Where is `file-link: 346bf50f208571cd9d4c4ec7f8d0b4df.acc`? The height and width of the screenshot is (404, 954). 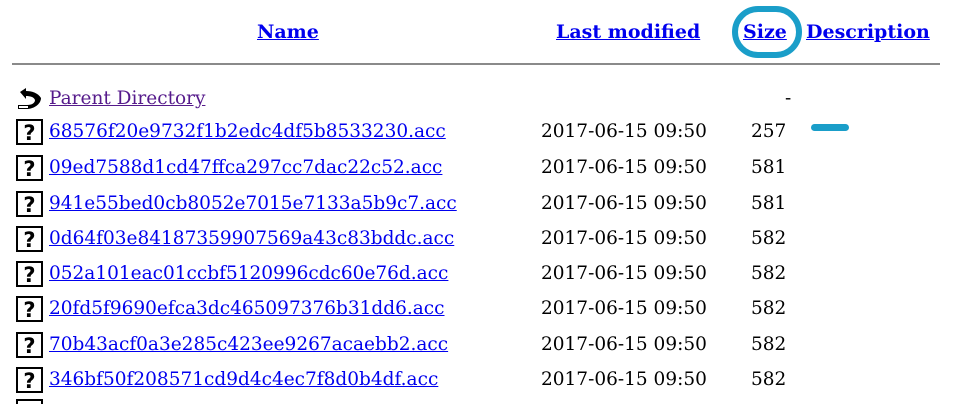
file-link: 346bf50f208571cd9d4c4ec7f8d0b4df.acc is located at coordinates (243, 380).